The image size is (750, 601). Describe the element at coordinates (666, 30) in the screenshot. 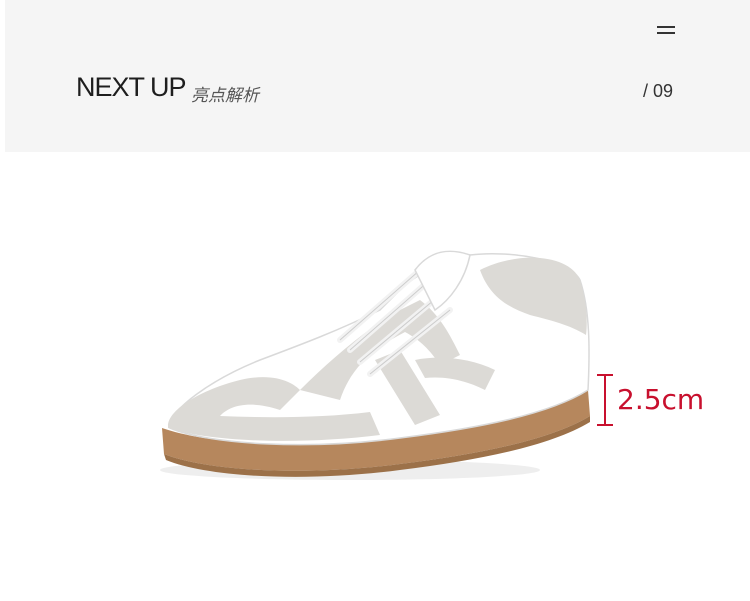

I see `menu-icon` at that location.